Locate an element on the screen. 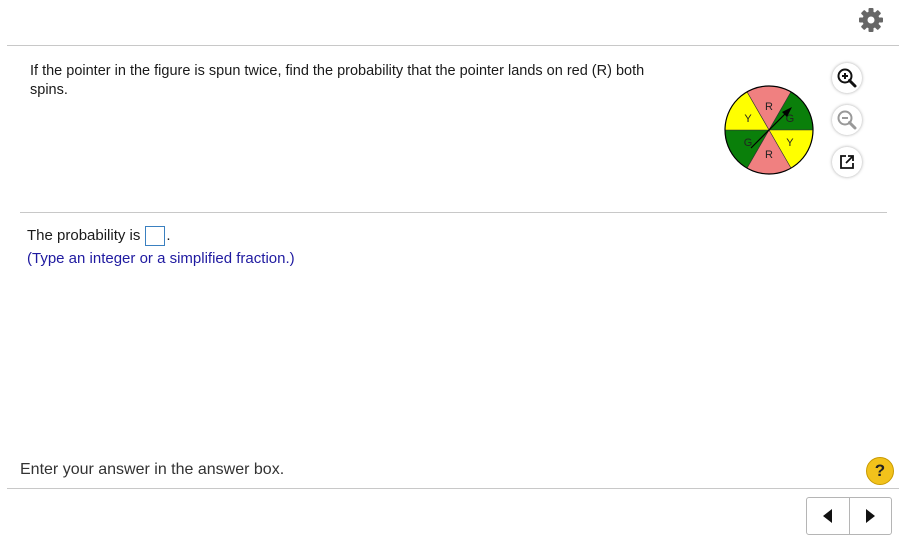 Image resolution: width=901 pixels, height=538 pixels. gear-icon is located at coordinates (871, 20).